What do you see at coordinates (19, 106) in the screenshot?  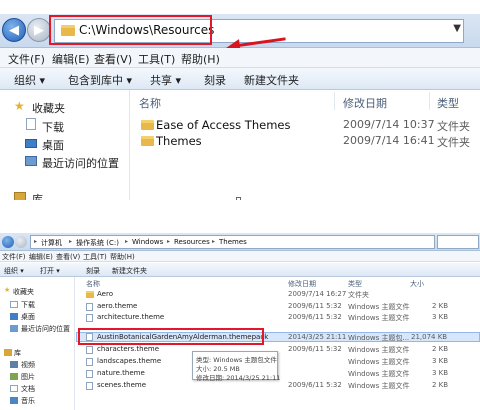 I see `star-icon: ★` at bounding box center [19, 106].